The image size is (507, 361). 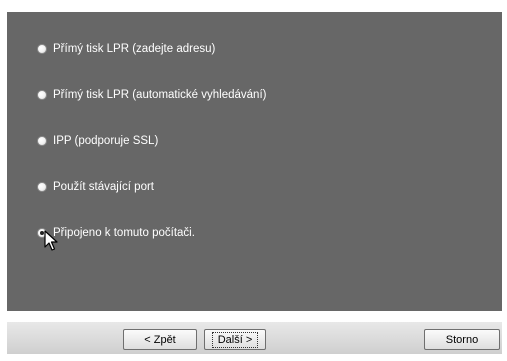 I want to click on option-label: Připojeno k tomuto počítači., so click(x=124, y=233).